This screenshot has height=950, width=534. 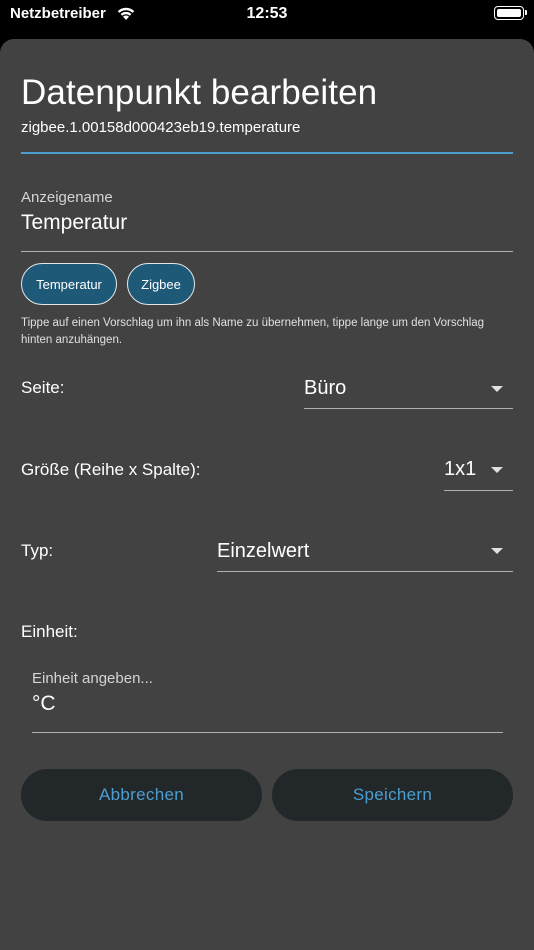 What do you see at coordinates (49, 631) in the screenshot?
I see `unit-label: Einheit:` at bounding box center [49, 631].